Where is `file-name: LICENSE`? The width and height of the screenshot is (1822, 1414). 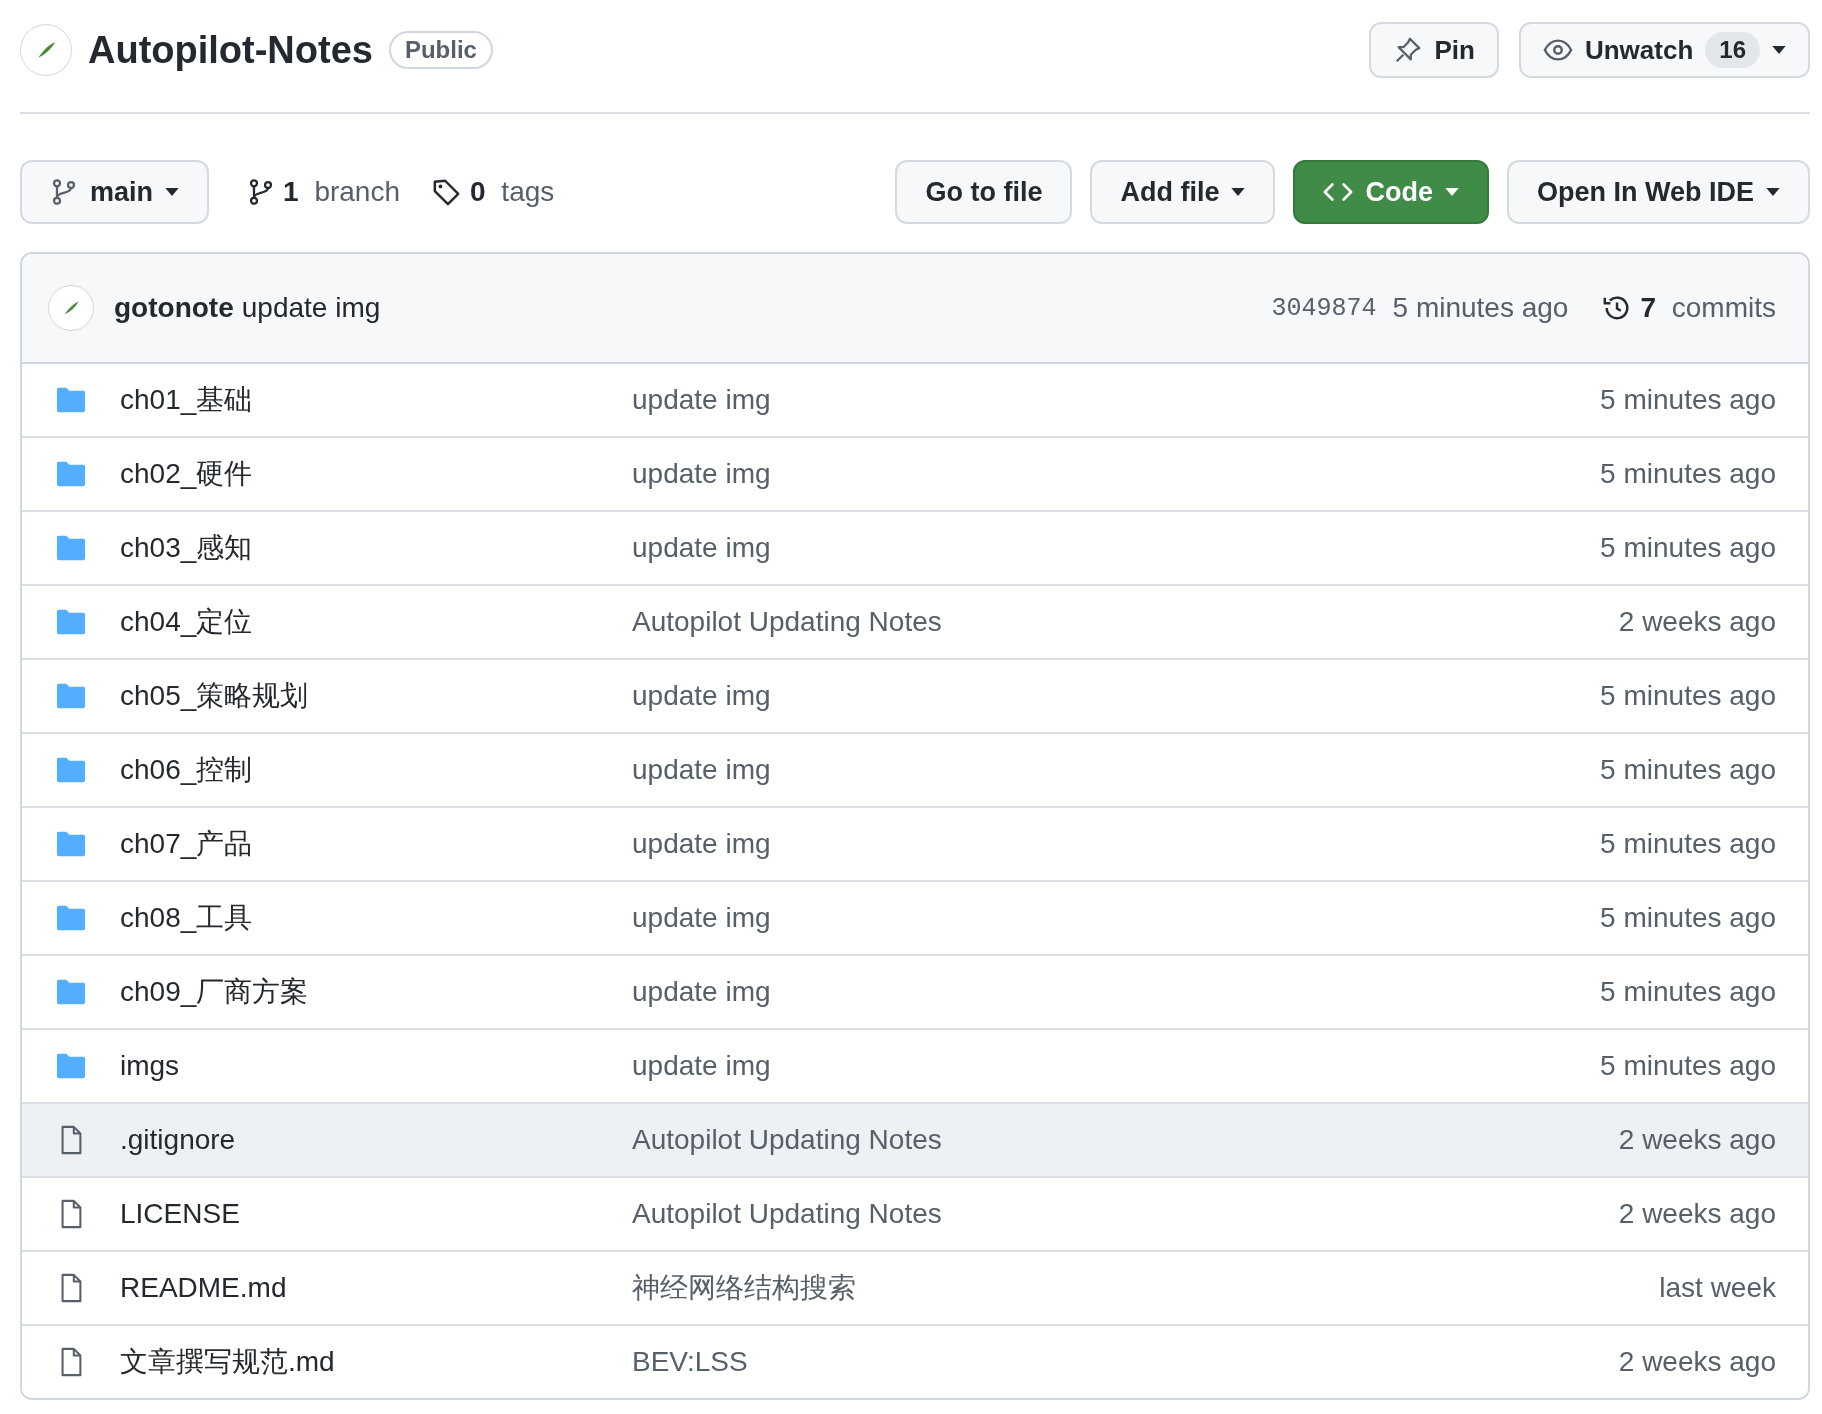 file-name: LICENSE is located at coordinates (376, 1214).